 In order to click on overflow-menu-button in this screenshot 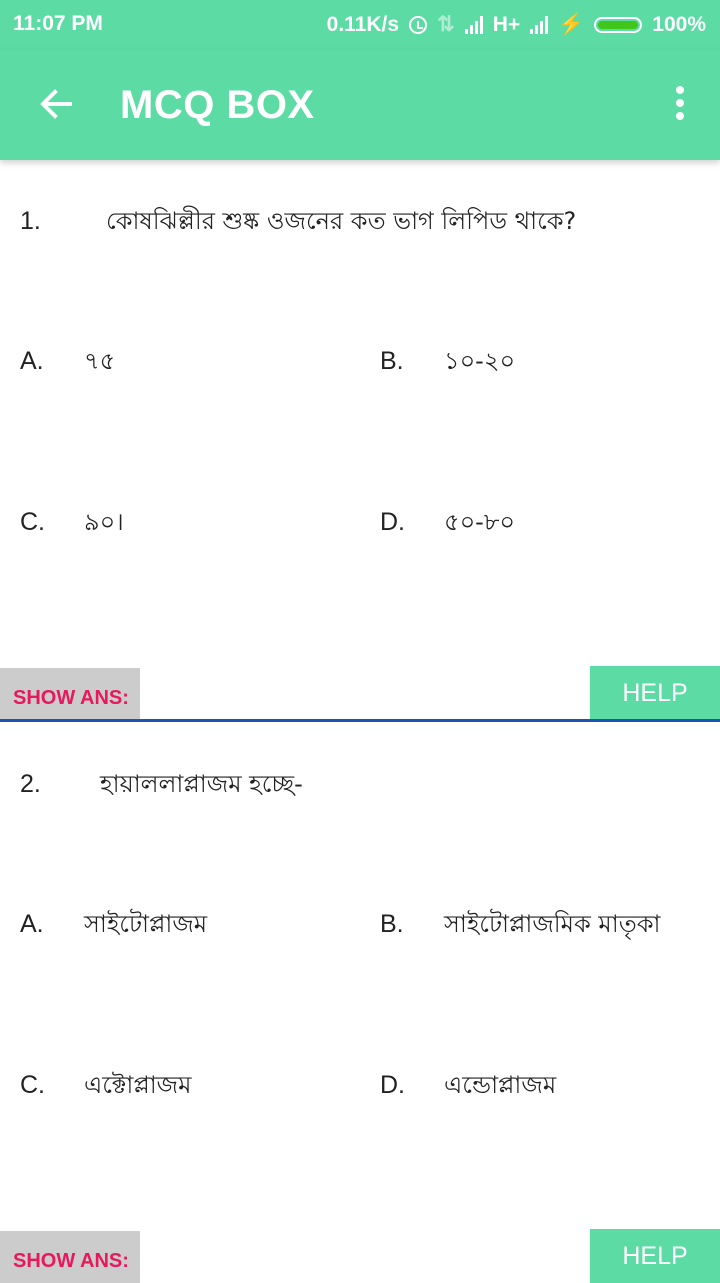, I will do `click(680, 106)`.